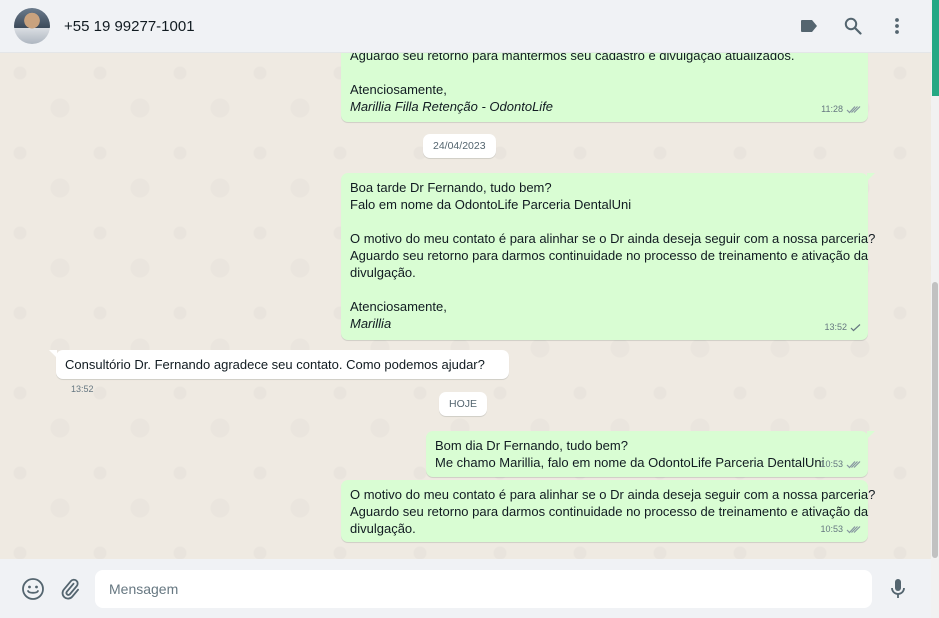 The height and width of the screenshot is (618, 939). Describe the element at coordinates (371, 323) in the screenshot. I see `message-signature: Marillia` at that location.